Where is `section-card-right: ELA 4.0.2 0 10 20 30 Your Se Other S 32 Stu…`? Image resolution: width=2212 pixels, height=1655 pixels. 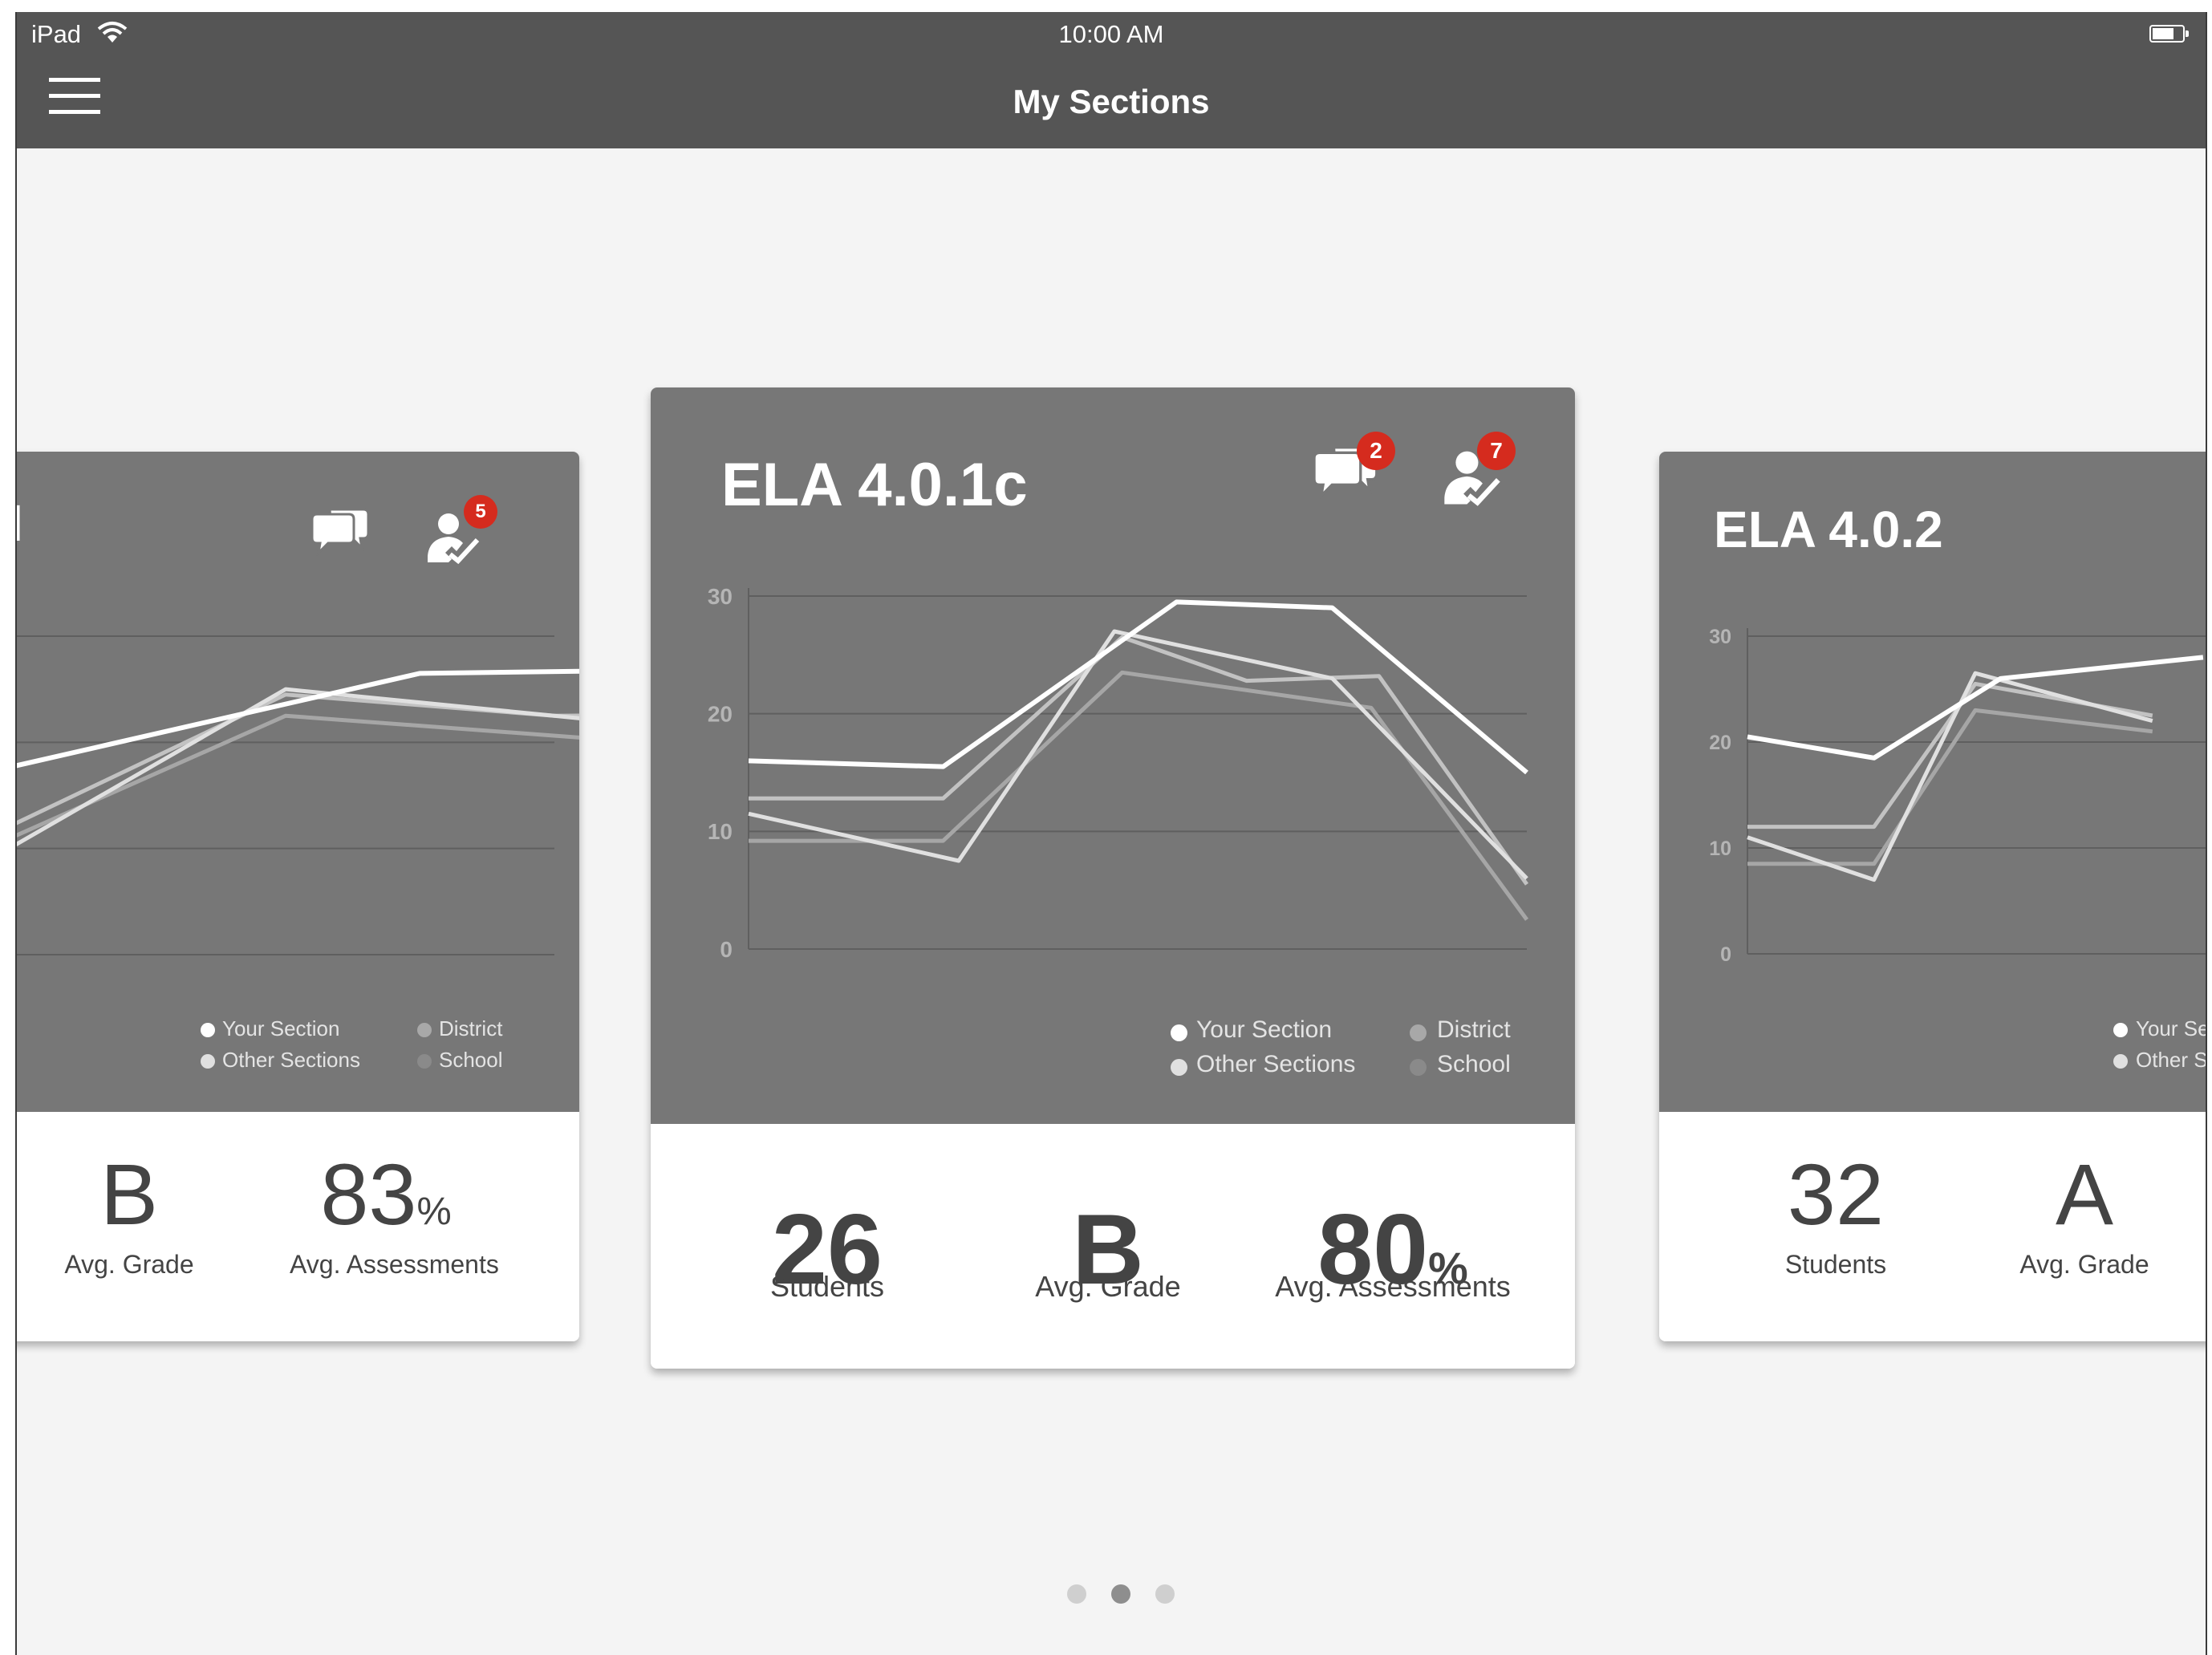 section-card-right: ELA 4.0.2 0 10 20 30 Your Se Other S 32 Stu… is located at coordinates (1933, 896).